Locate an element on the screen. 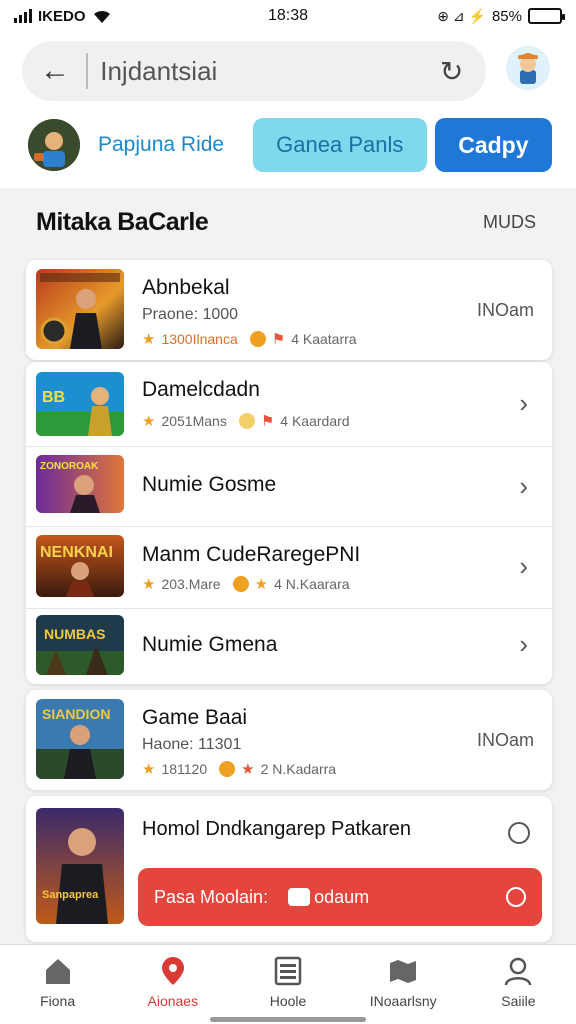  game-players: 4 N.Kaarara is located at coordinates (312, 584).